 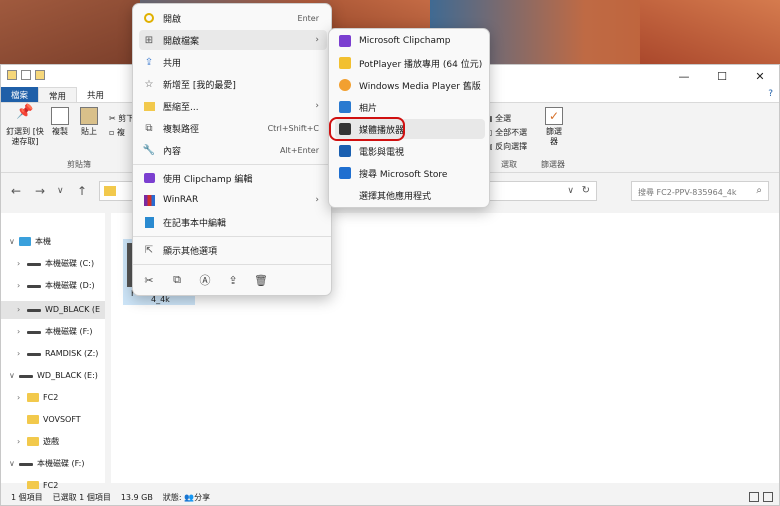 What do you see at coordinates (25, 112) in the screenshot?
I see `pin-icon: 📌` at bounding box center [25, 112].